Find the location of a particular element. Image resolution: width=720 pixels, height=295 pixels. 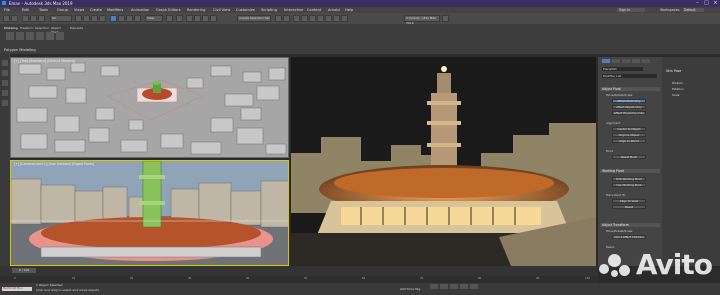

reset-button: Reset is located at coordinates (629, 207).